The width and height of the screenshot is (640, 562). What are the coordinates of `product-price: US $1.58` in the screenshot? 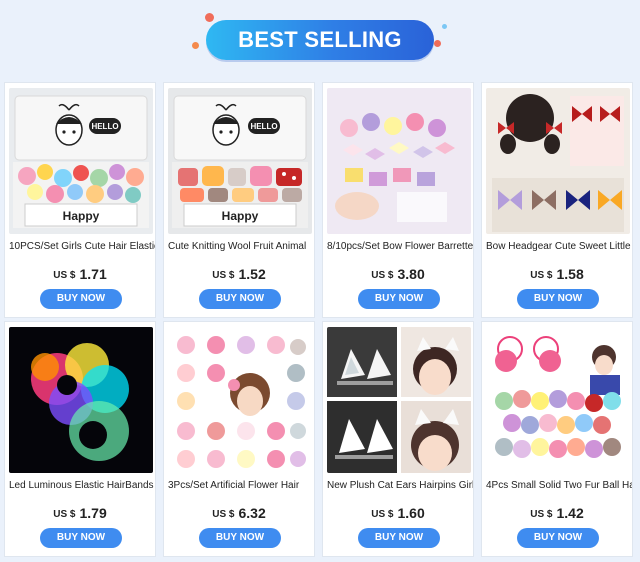 It's located at (557, 275).